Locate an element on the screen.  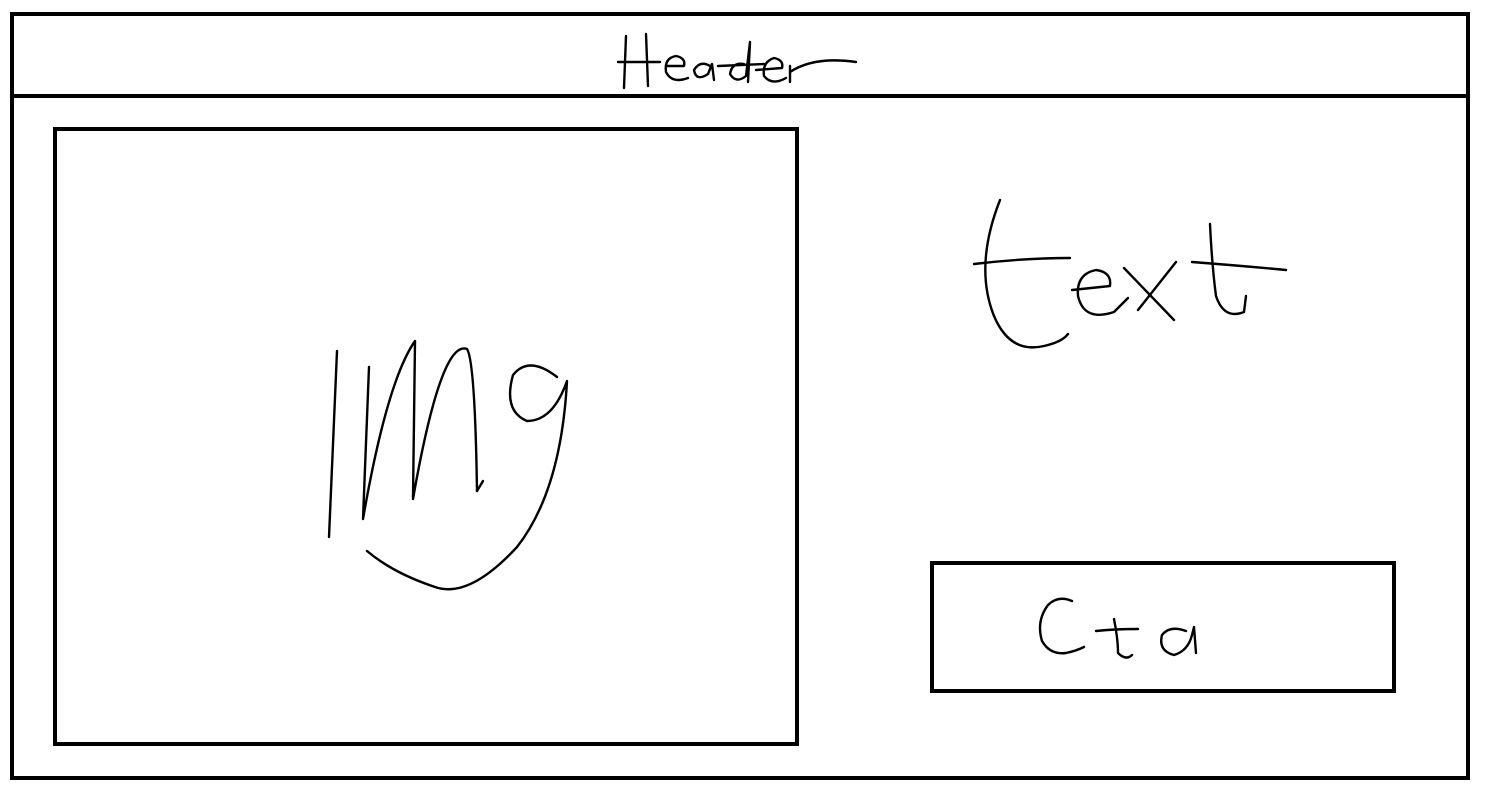
header-handwriting is located at coordinates (737, 61).